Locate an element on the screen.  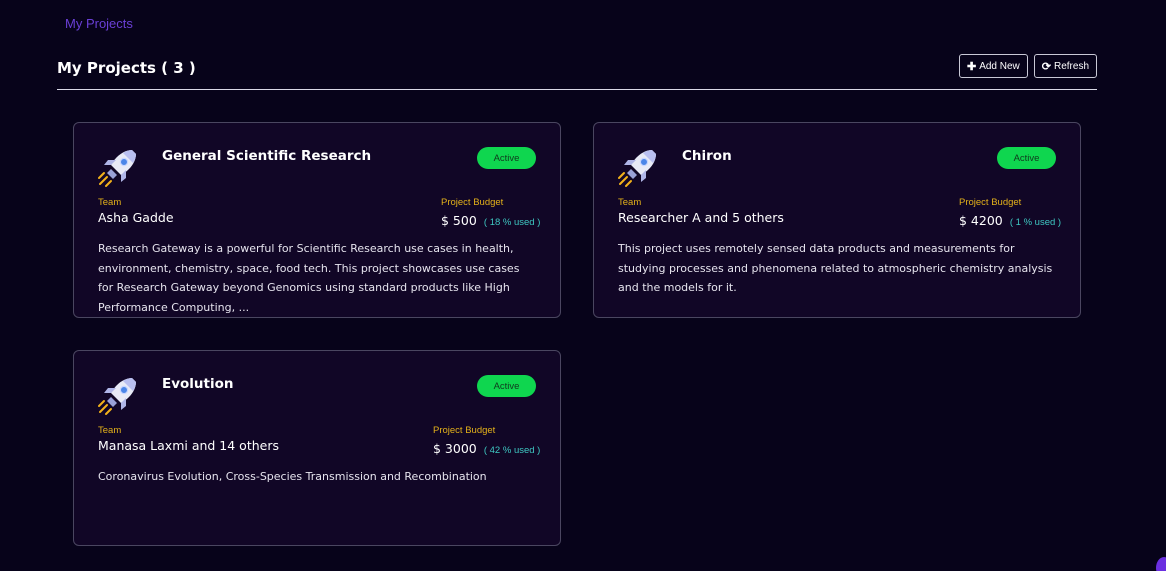
budget-block: Project Budget $ 4200 ( 1 % used ) is located at coordinates (1010, 213).